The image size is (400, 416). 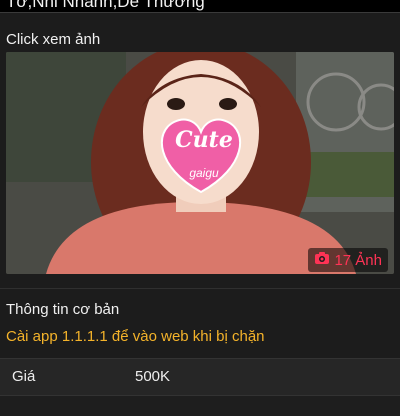 What do you see at coordinates (135, 336) in the screenshot?
I see `notice-link: Cài app 1.1.1.1 để vào web khi bị chặn` at bounding box center [135, 336].